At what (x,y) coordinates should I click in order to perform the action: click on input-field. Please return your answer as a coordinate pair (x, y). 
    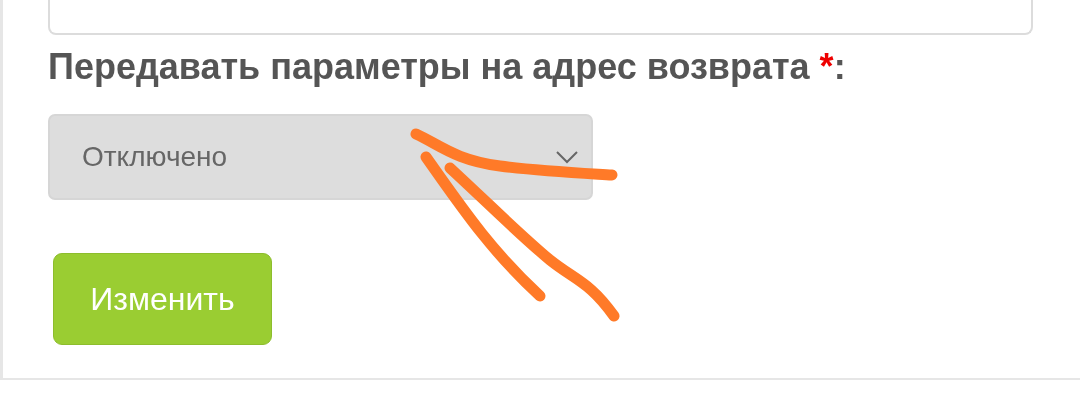
    Looking at the image, I should click on (540, 17).